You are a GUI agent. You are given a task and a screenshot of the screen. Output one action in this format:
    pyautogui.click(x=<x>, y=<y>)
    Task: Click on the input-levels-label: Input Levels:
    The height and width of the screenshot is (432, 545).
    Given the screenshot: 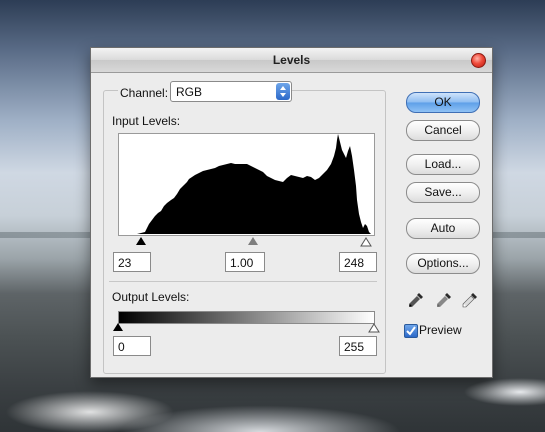 What is the action you would take?
    pyautogui.click(x=146, y=121)
    